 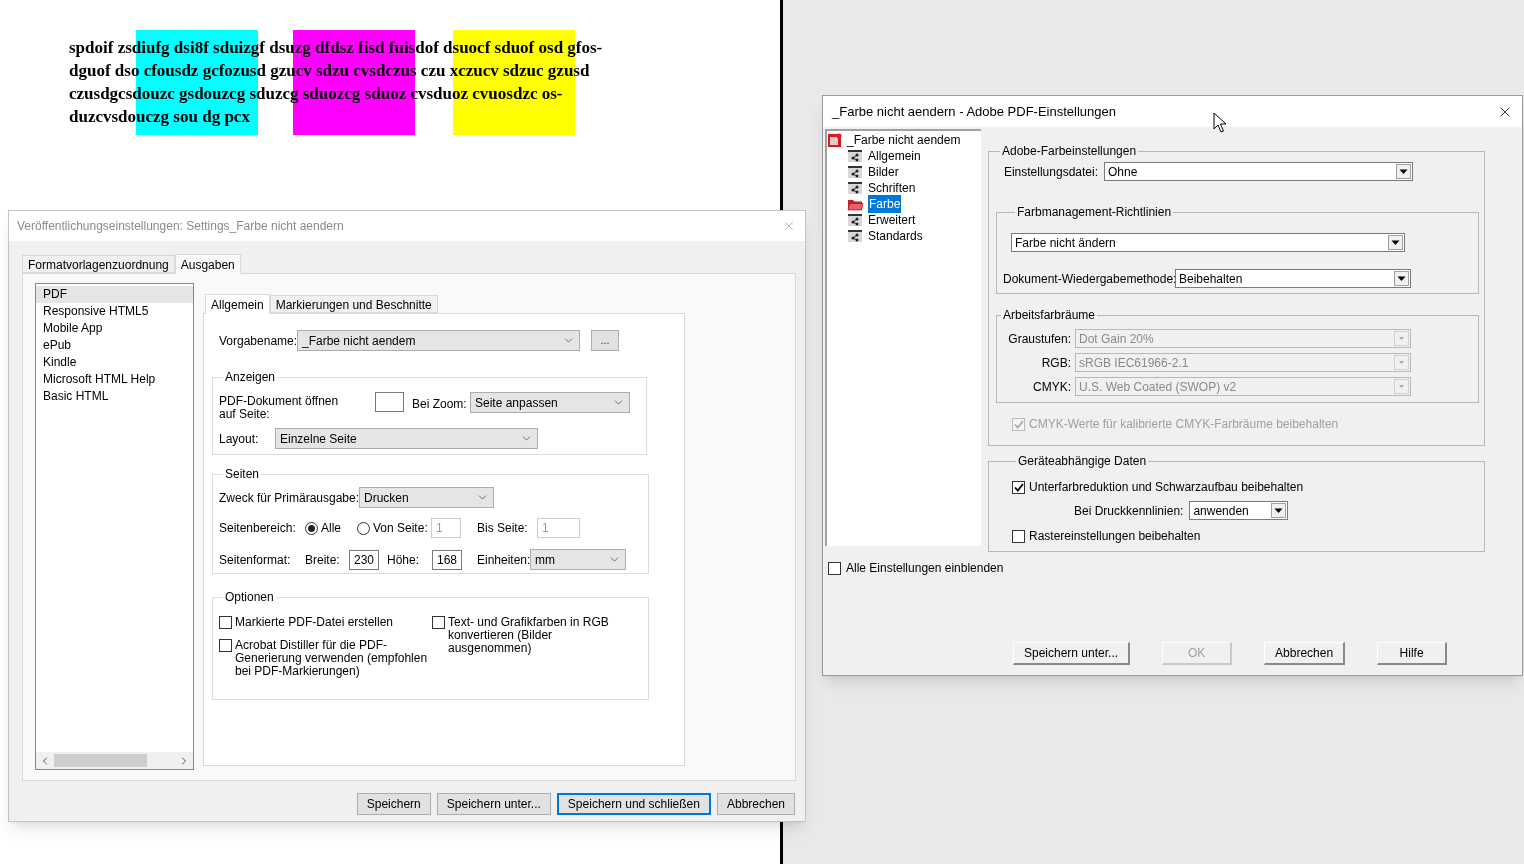 What do you see at coordinates (404, 560) in the screenshot?
I see `field-label: Höhe:` at bounding box center [404, 560].